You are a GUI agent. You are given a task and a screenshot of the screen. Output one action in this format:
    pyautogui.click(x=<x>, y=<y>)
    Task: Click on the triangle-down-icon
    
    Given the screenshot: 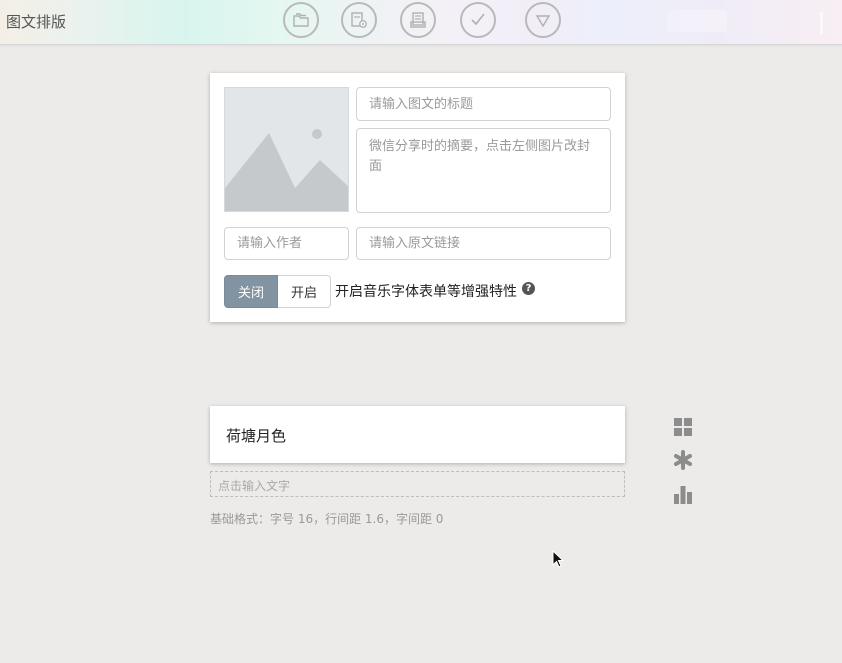 What is the action you would take?
    pyautogui.click(x=543, y=21)
    